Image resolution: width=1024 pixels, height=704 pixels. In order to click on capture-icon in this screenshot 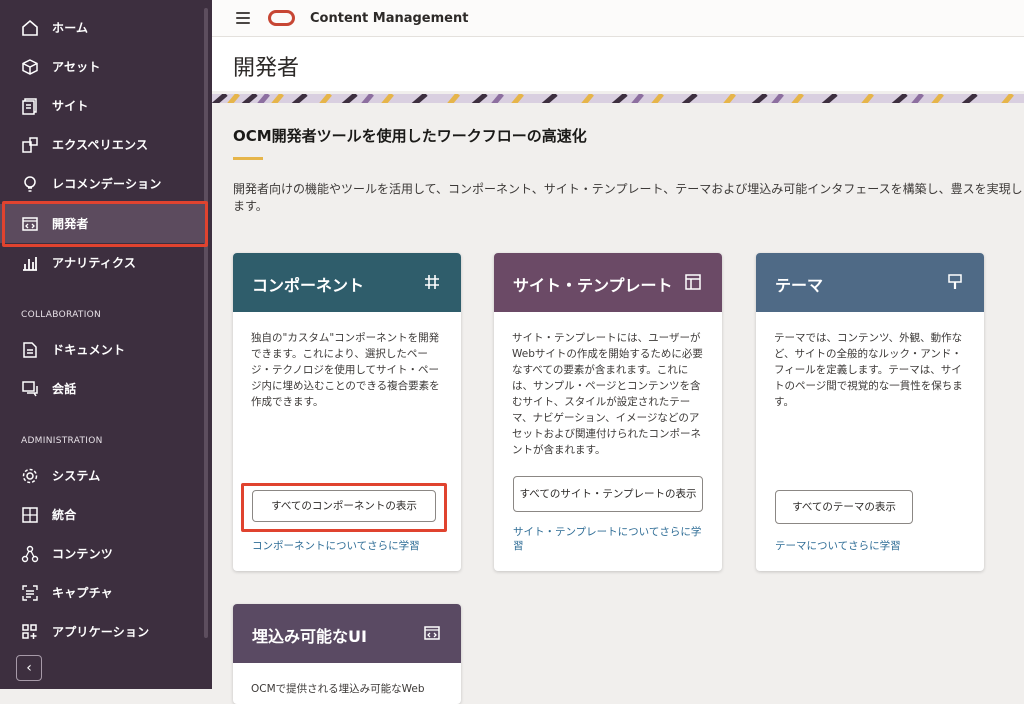, I will do `click(30, 593)`.